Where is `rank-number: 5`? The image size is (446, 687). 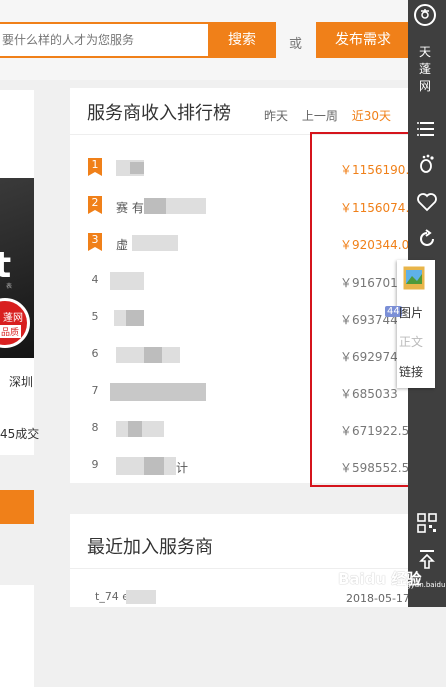
rank-number: 5 is located at coordinates (95, 316).